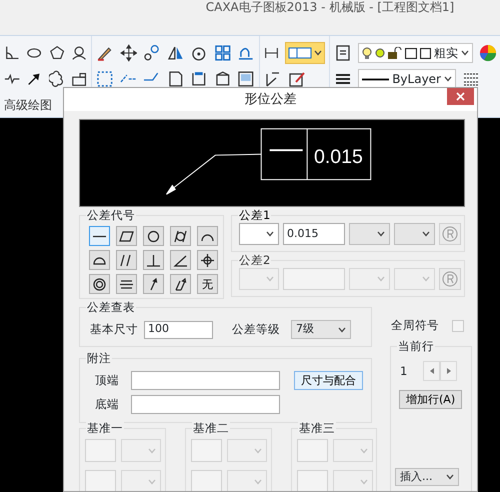 The image size is (500, 492). What do you see at coordinates (107, 380) in the screenshot?
I see `field-label: 顶端` at bounding box center [107, 380].